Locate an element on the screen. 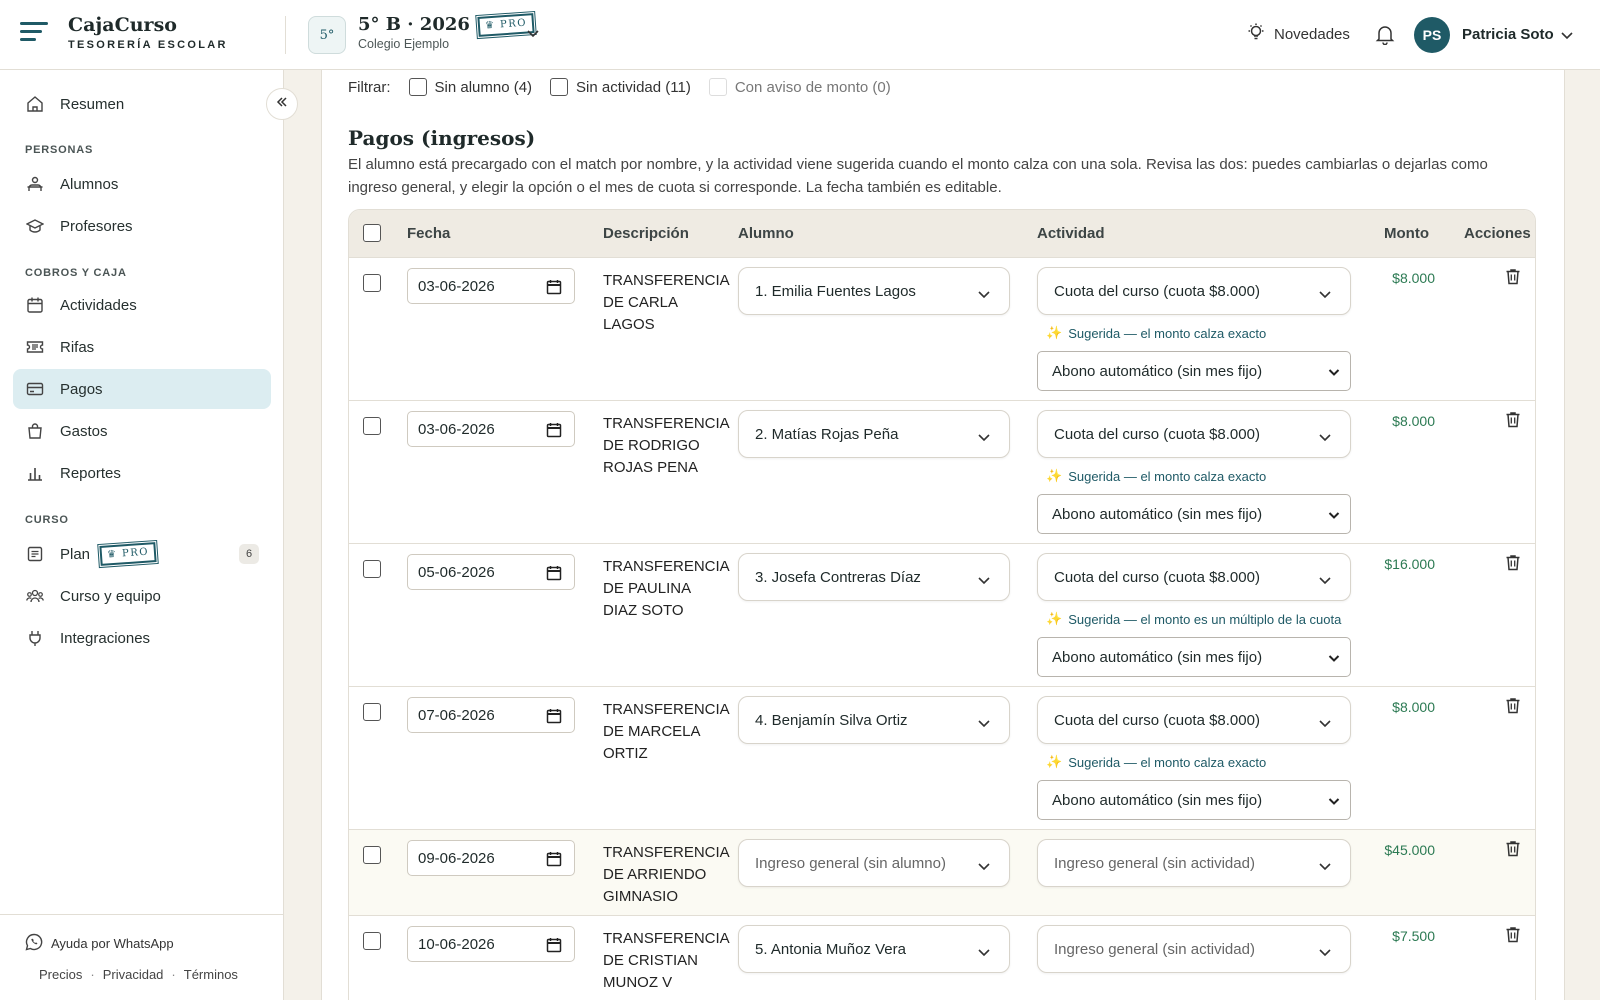  filter-sin-alumno: Sin alumno (4) is located at coordinates (470, 87).